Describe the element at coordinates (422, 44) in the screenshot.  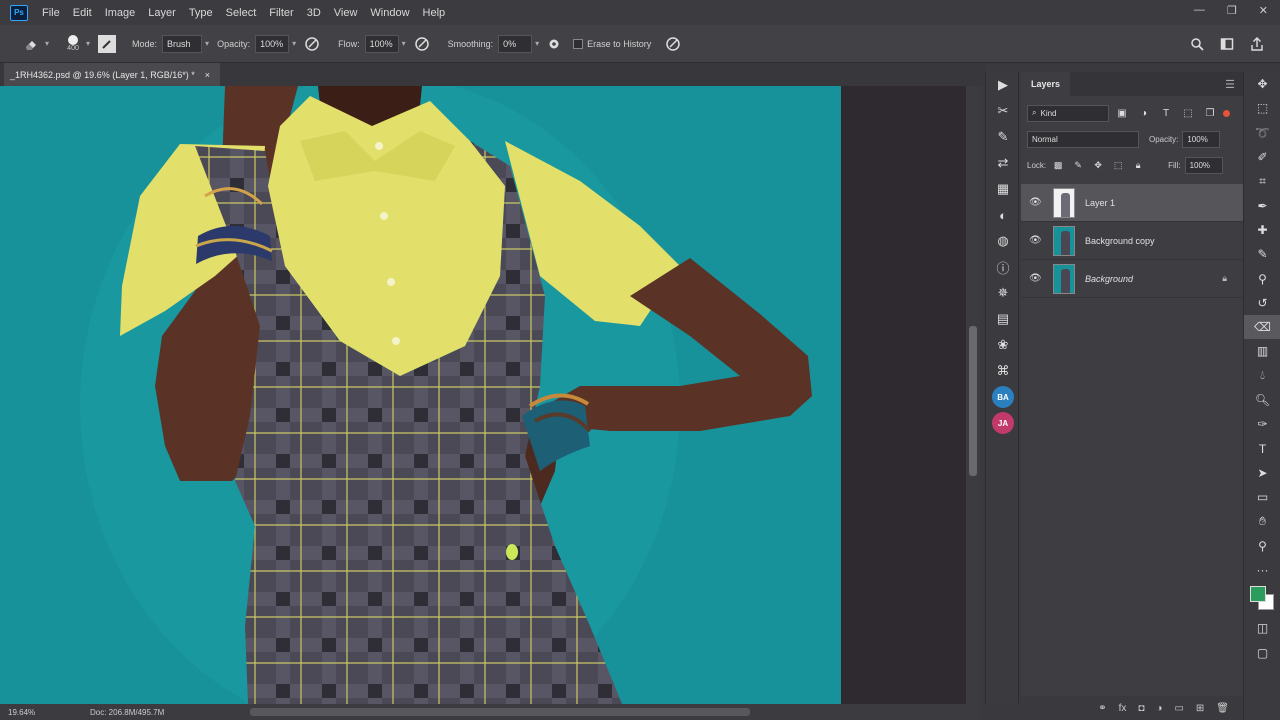
I see `airbrush-icon` at that location.